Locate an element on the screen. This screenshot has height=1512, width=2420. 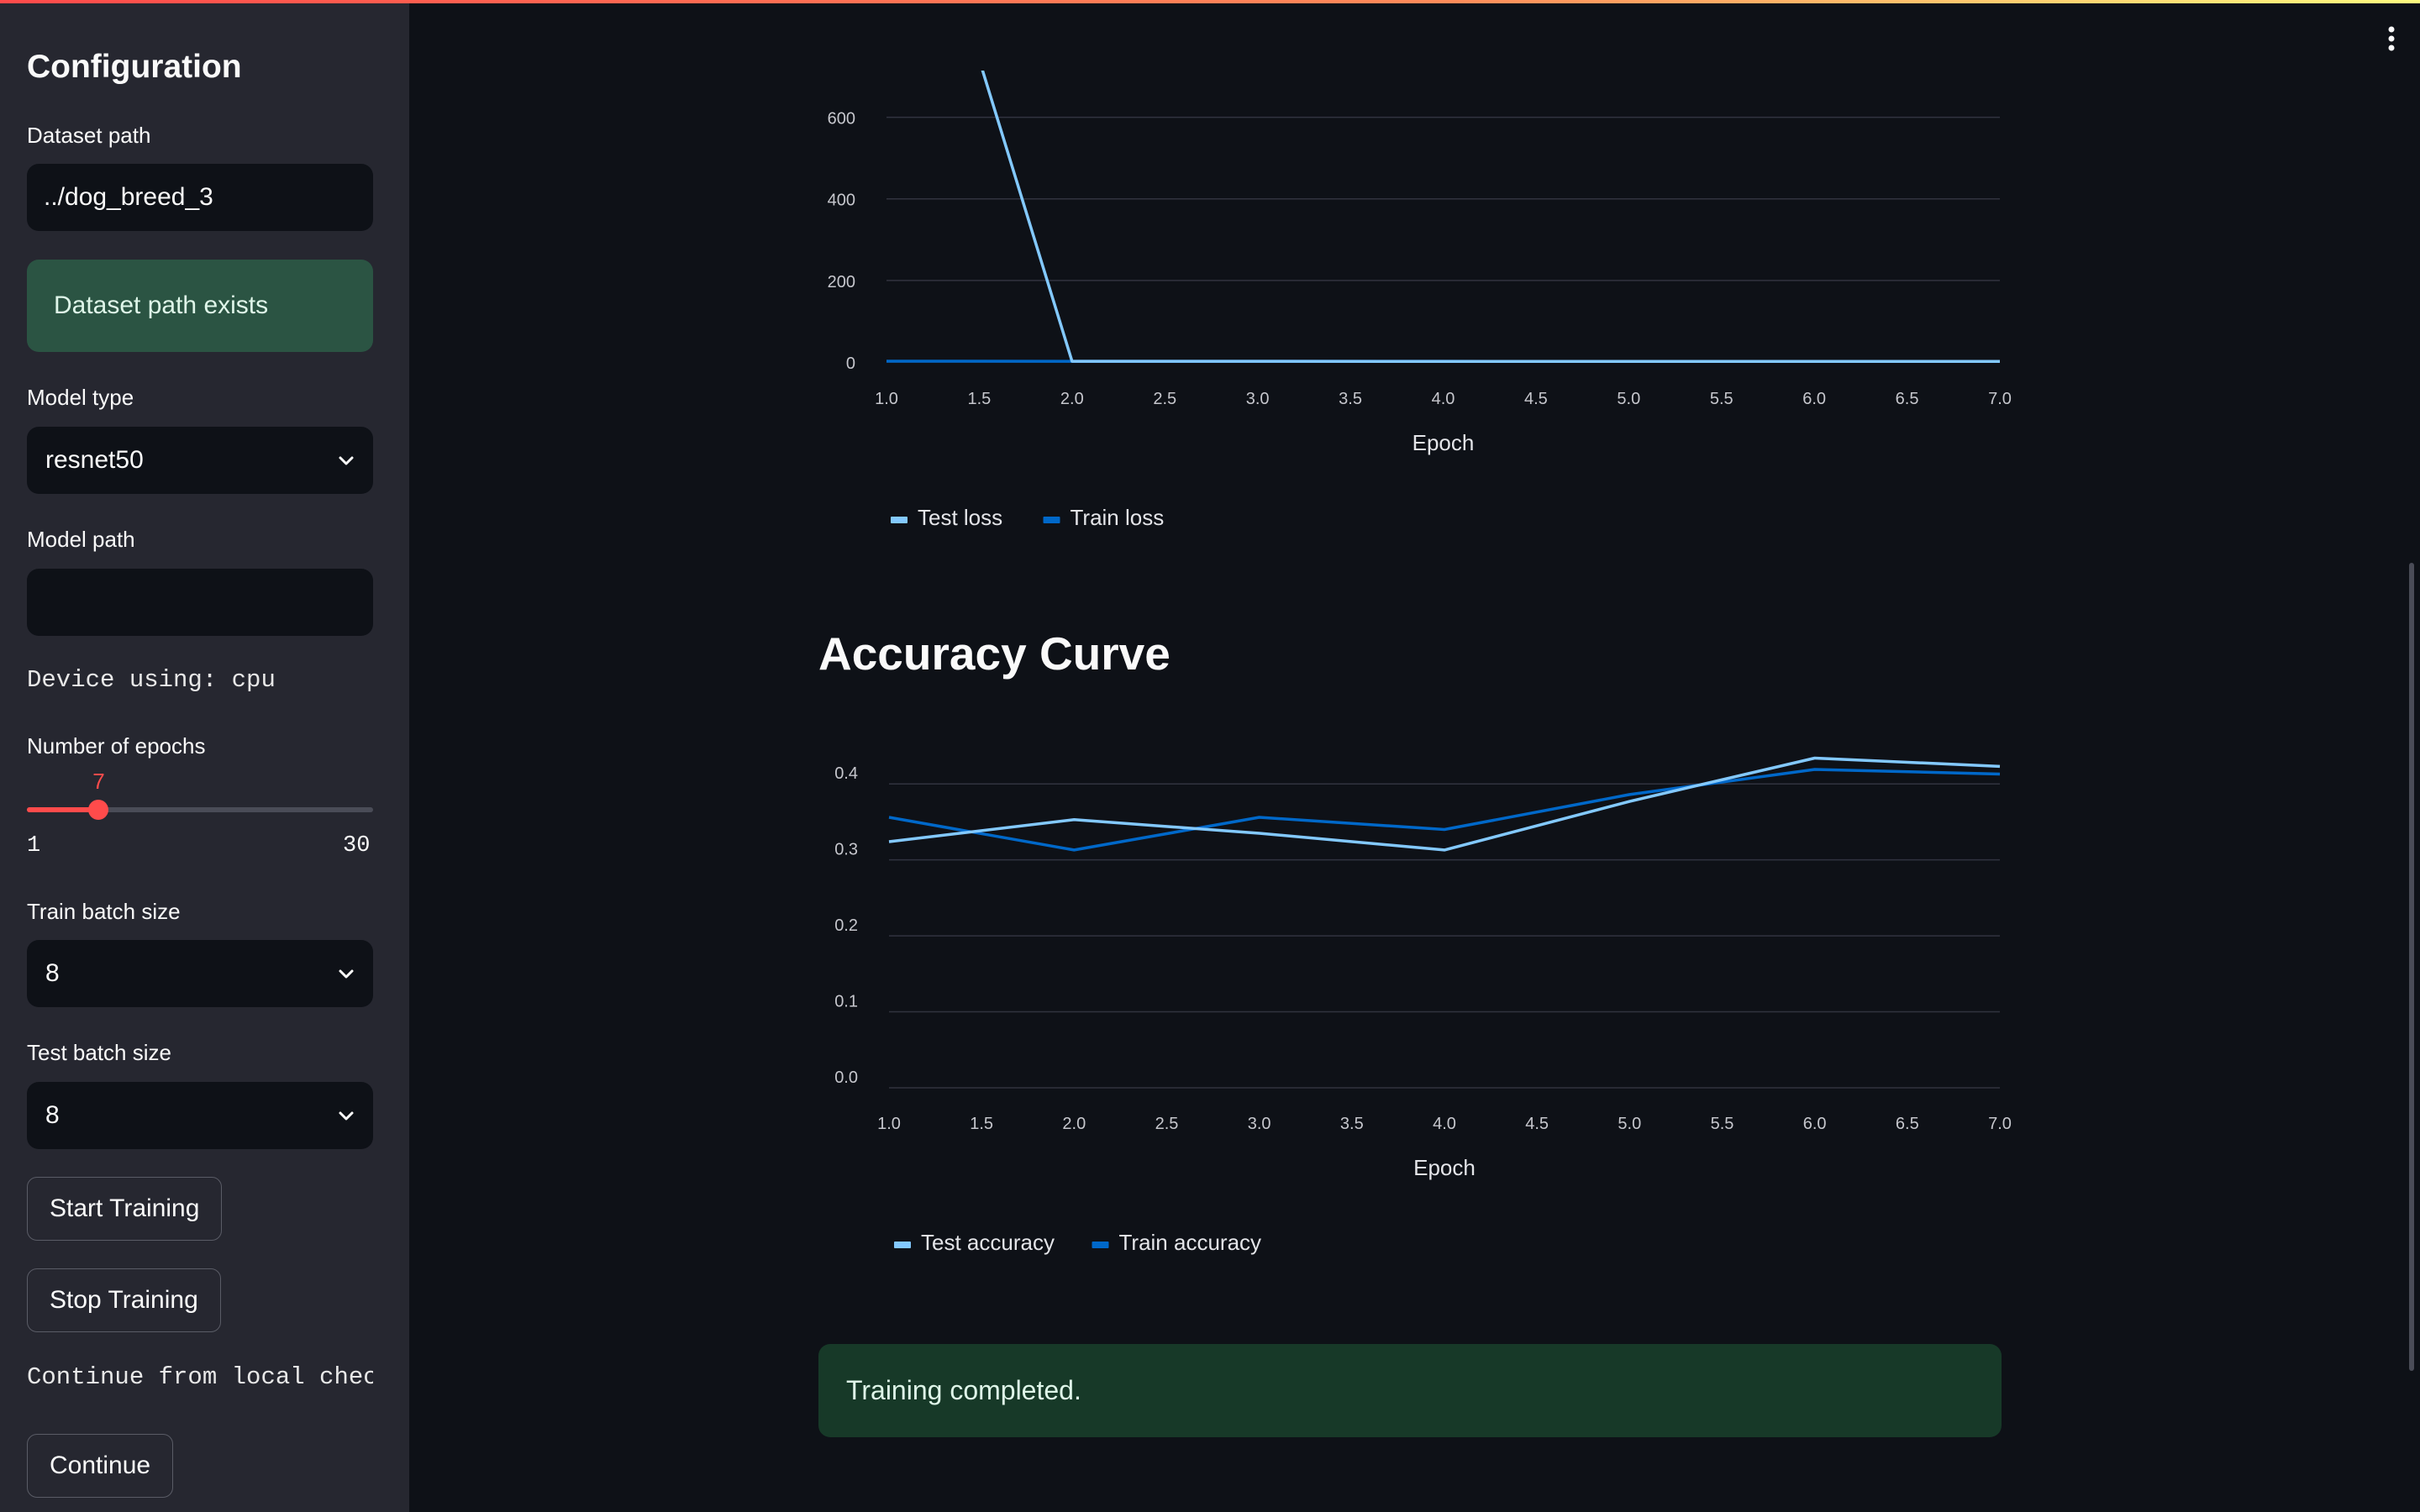
main-scrollbar is located at coordinates (2411, 967).